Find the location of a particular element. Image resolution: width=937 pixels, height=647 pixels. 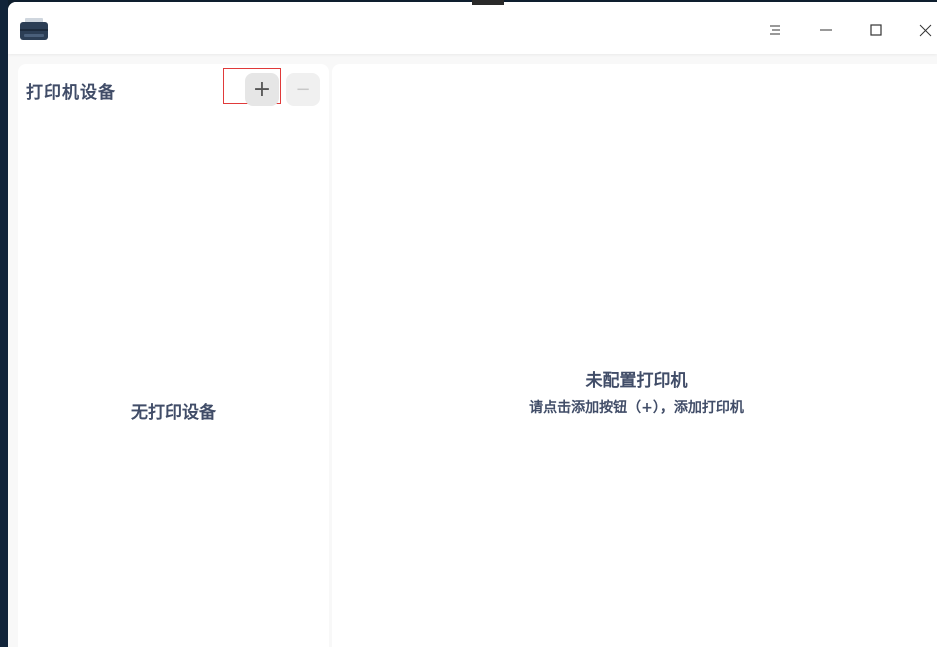

menu-button is located at coordinates (775, 30).